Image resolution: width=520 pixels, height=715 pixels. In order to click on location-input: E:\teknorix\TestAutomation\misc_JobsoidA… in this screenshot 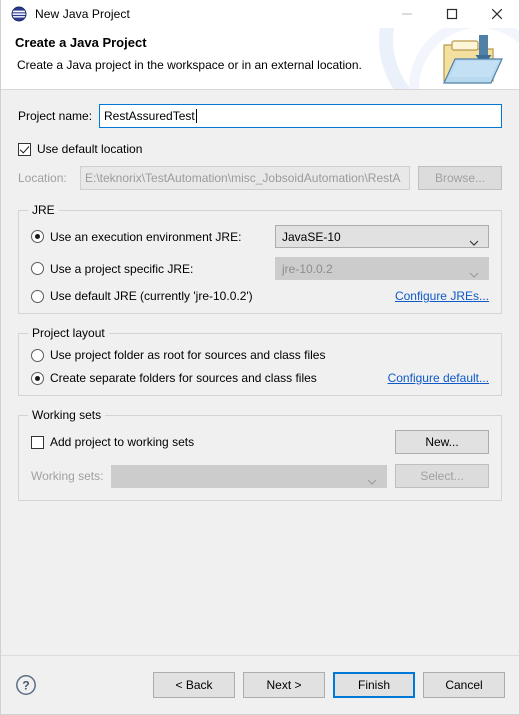, I will do `click(245, 178)`.